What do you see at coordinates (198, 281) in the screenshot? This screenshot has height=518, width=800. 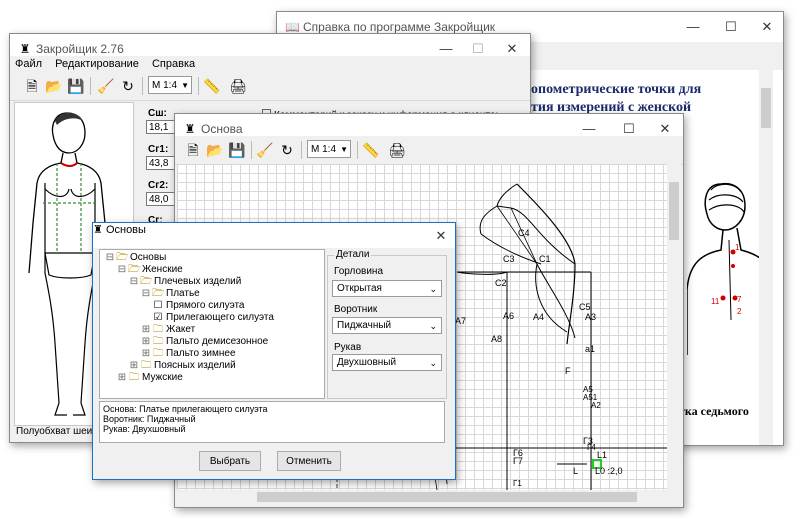 I see `tree-item-label: Плечевых изделий` at bounding box center [198, 281].